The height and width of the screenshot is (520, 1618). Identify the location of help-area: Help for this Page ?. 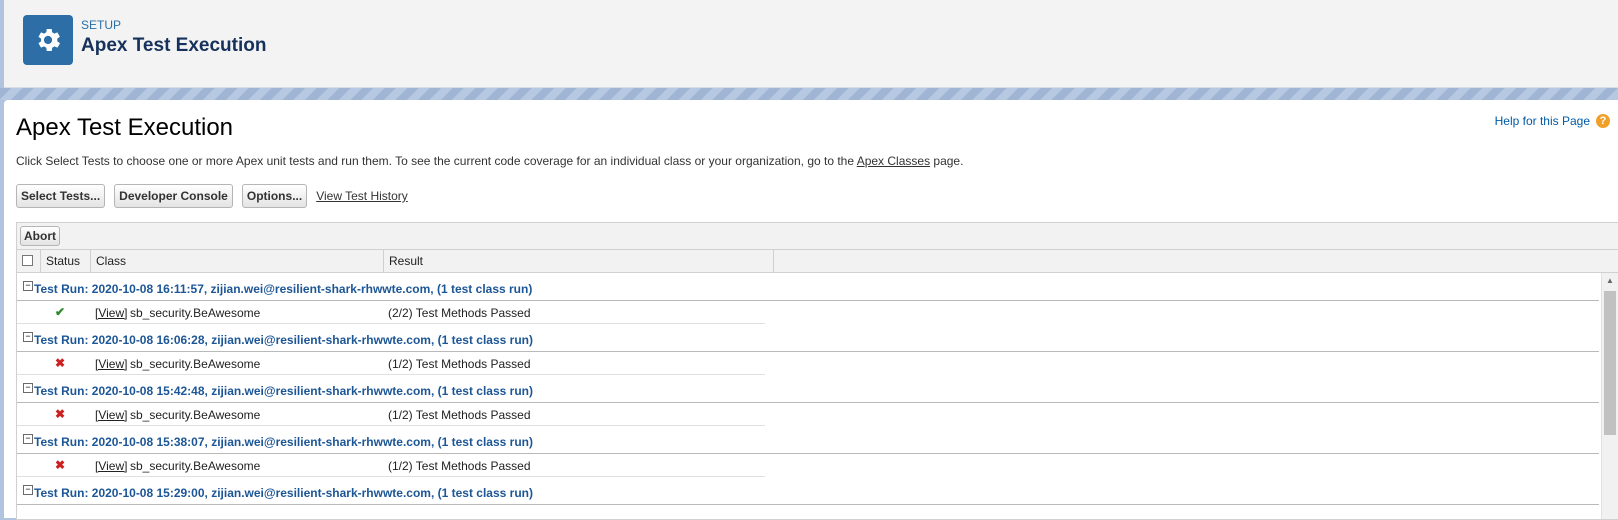
(1552, 121).